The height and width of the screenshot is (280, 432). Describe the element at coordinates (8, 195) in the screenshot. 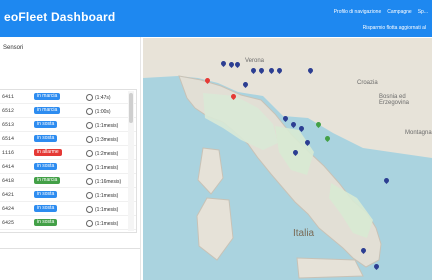

I see `vehicle-id: 6421` at that location.